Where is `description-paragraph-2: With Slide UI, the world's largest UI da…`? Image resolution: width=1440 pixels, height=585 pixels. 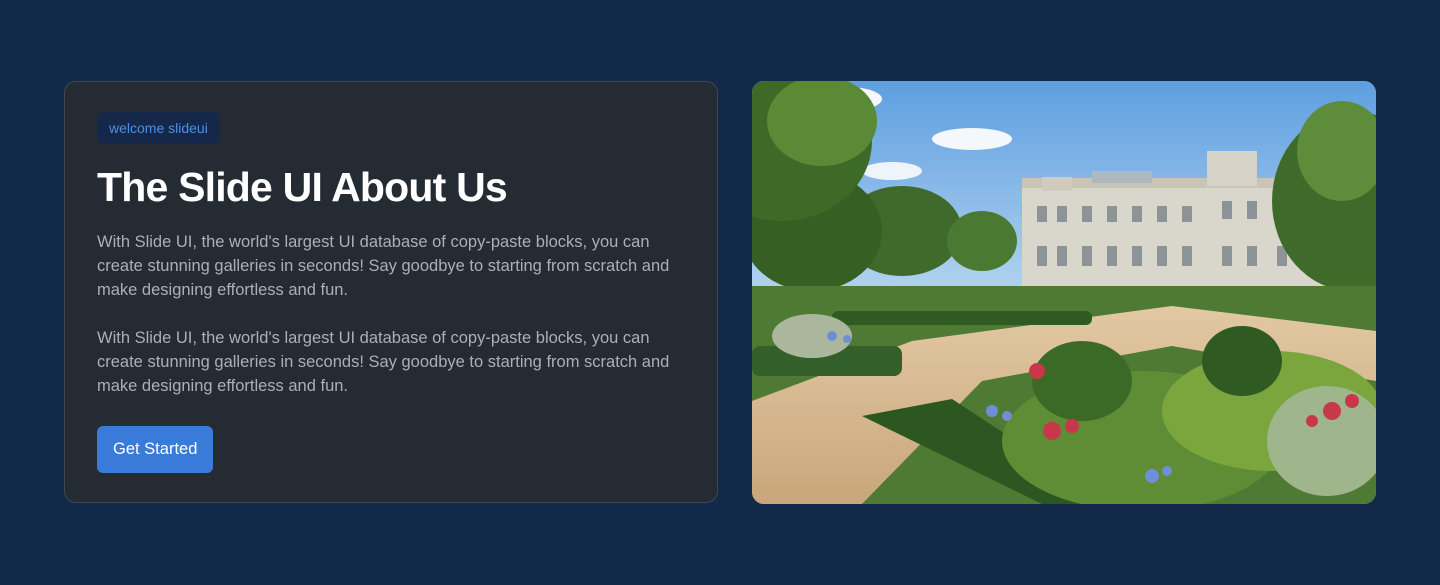
description-paragraph-2: With Slide UI, the world's largest UI da… is located at coordinates (383, 362).